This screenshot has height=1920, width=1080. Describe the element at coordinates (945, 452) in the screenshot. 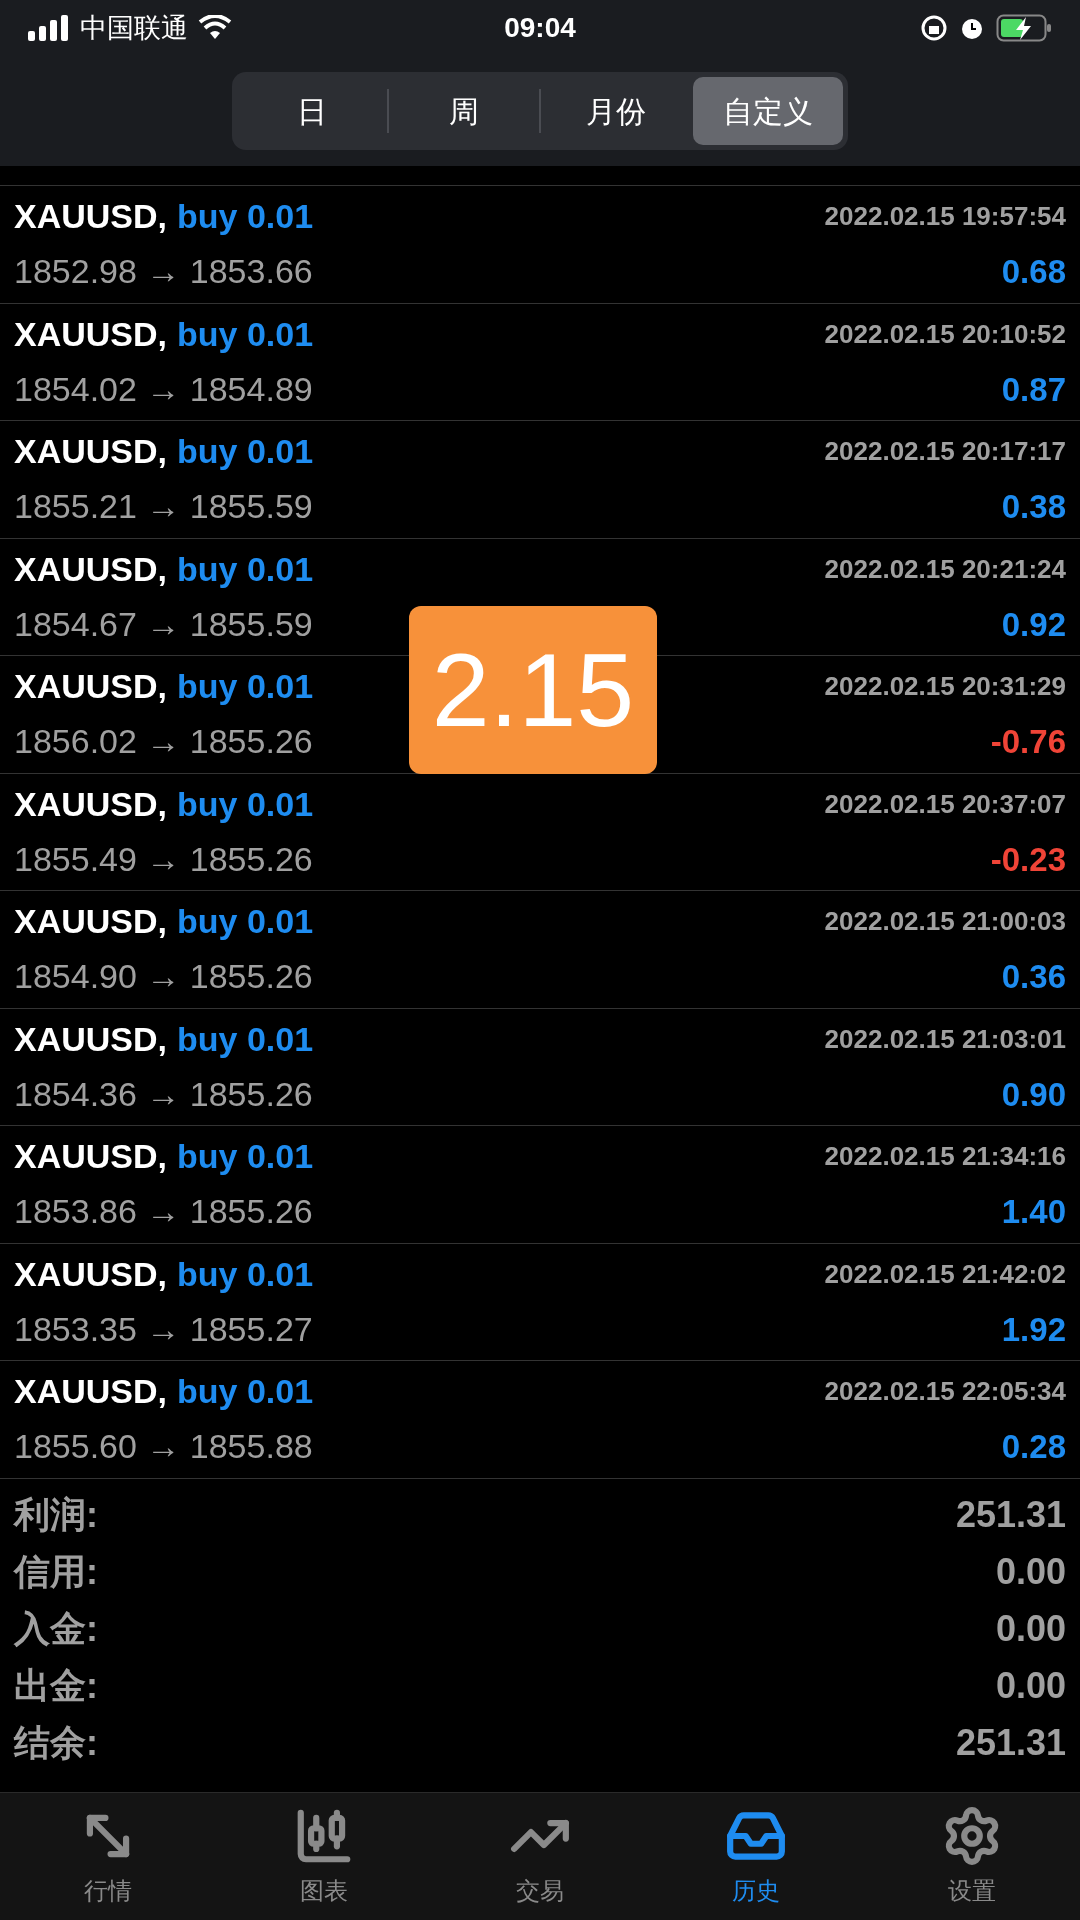

I see `deal-time: 2022.02.15 20:17:17` at that location.